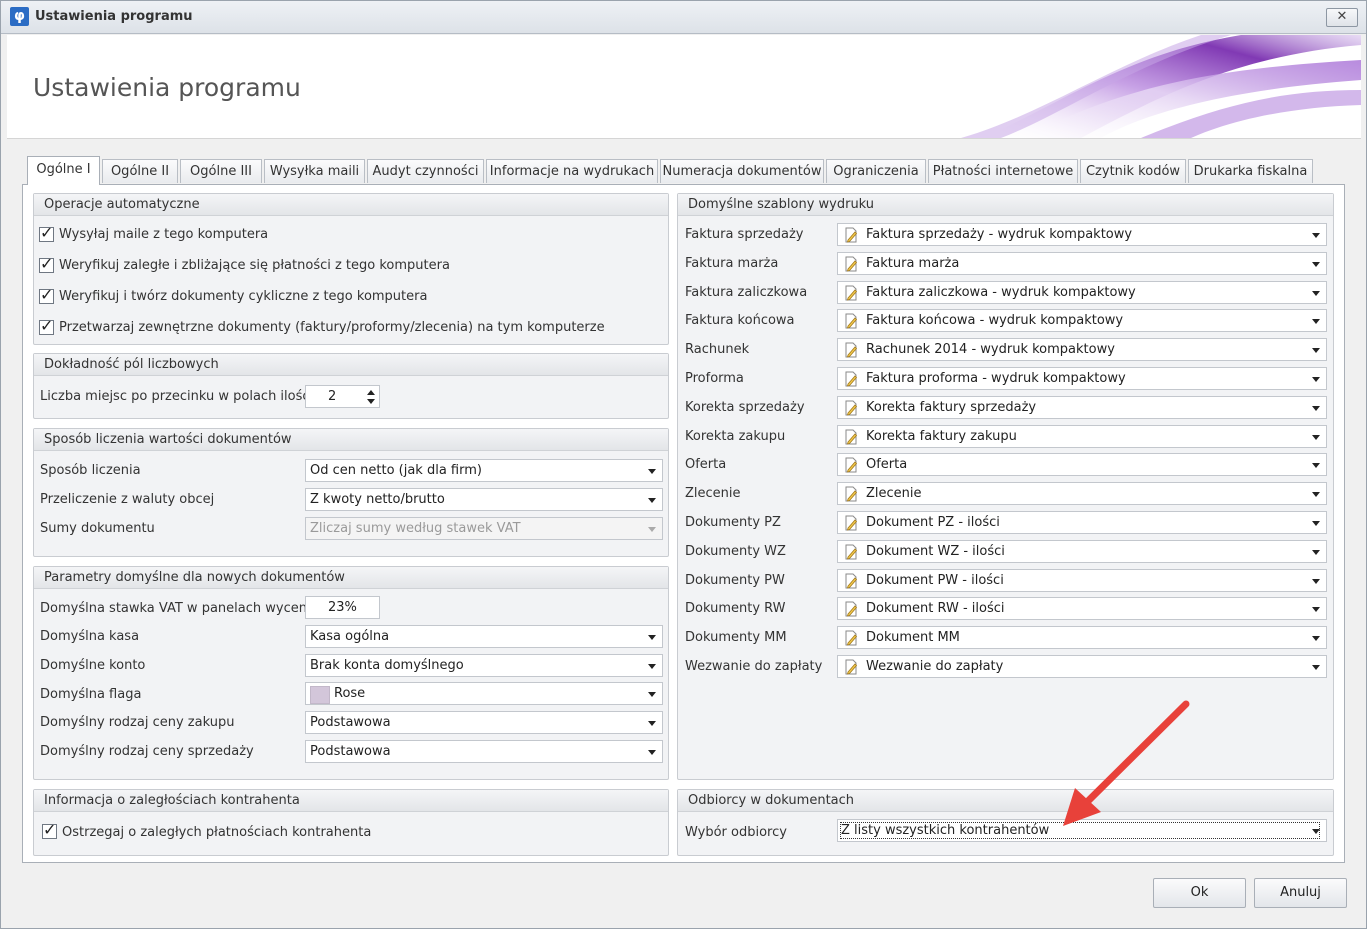  What do you see at coordinates (46, 294) in the screenshot?
I see `cyclic-docs-checkbox` at bounding box center [46, 294].